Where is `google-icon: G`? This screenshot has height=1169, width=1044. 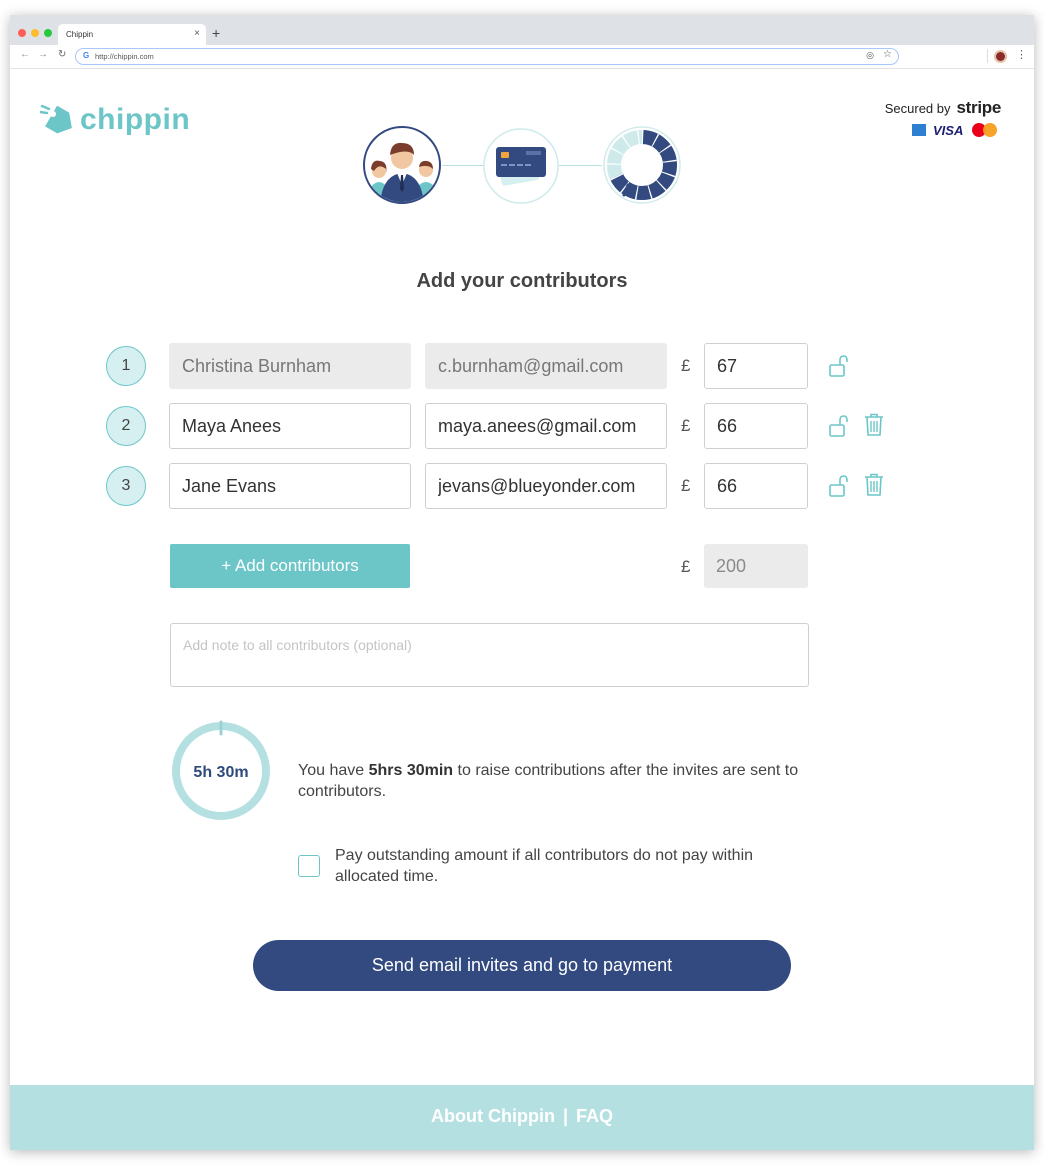
google-icon: G is located at coordinates (86, 55).